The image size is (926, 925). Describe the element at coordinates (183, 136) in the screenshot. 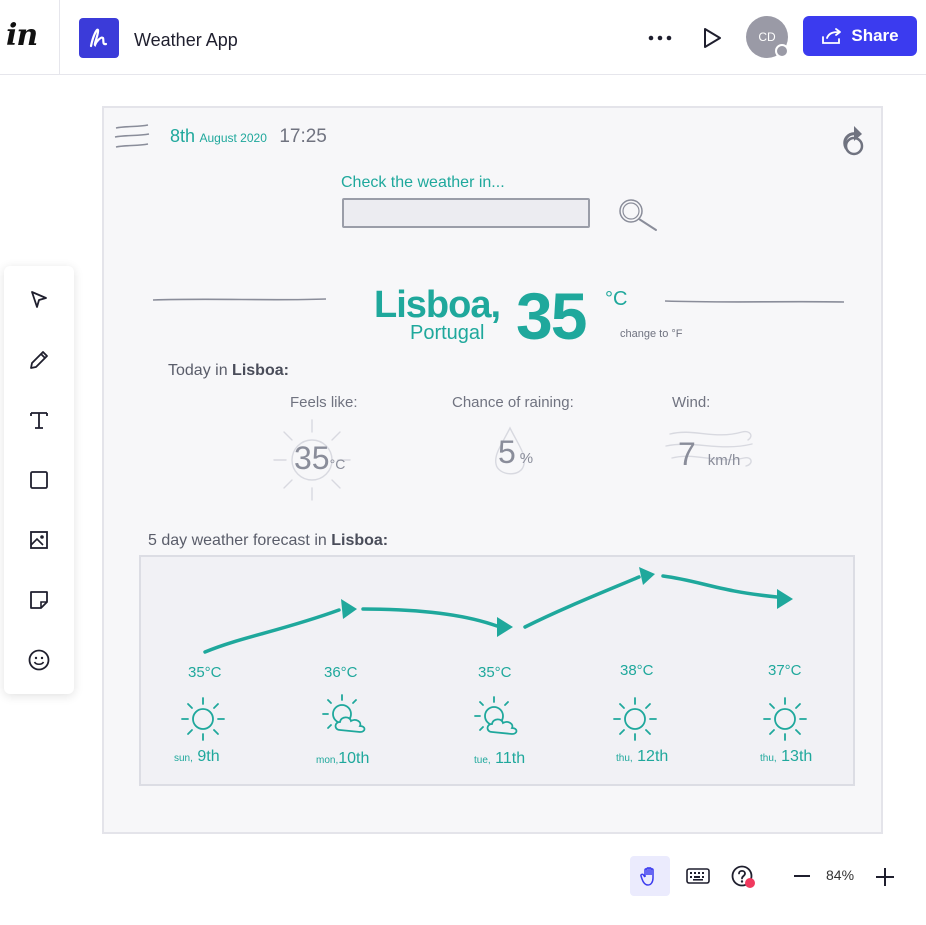

I see `date-day: 8th` at that location.